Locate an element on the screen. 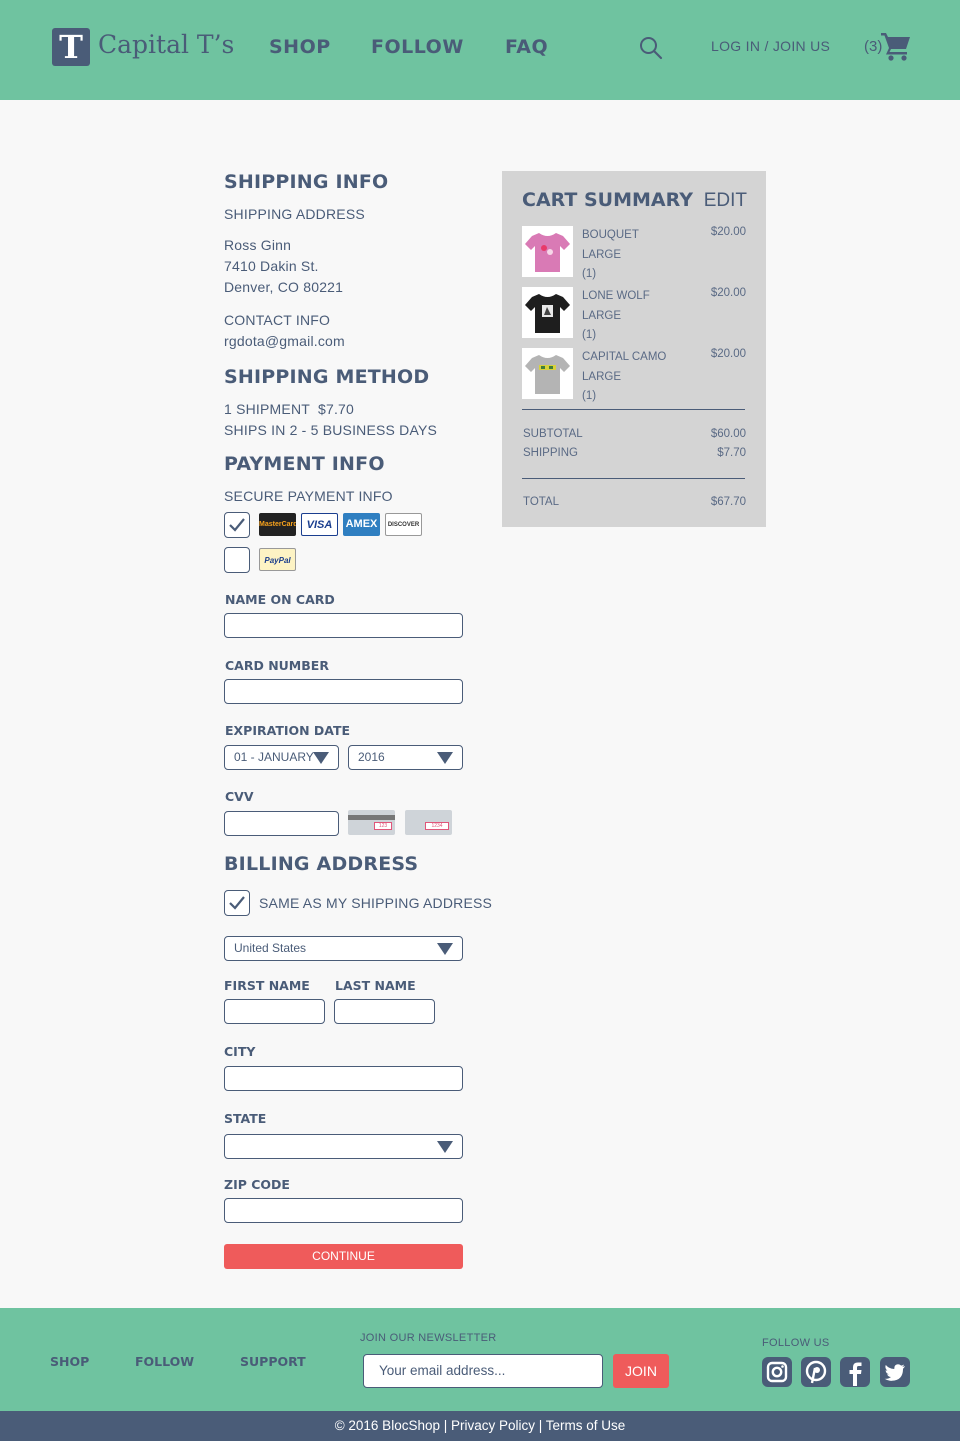  same-as-shipping-label: SAME AS MY SHIPPING ADDRESS is located at coordinates (376, 903).